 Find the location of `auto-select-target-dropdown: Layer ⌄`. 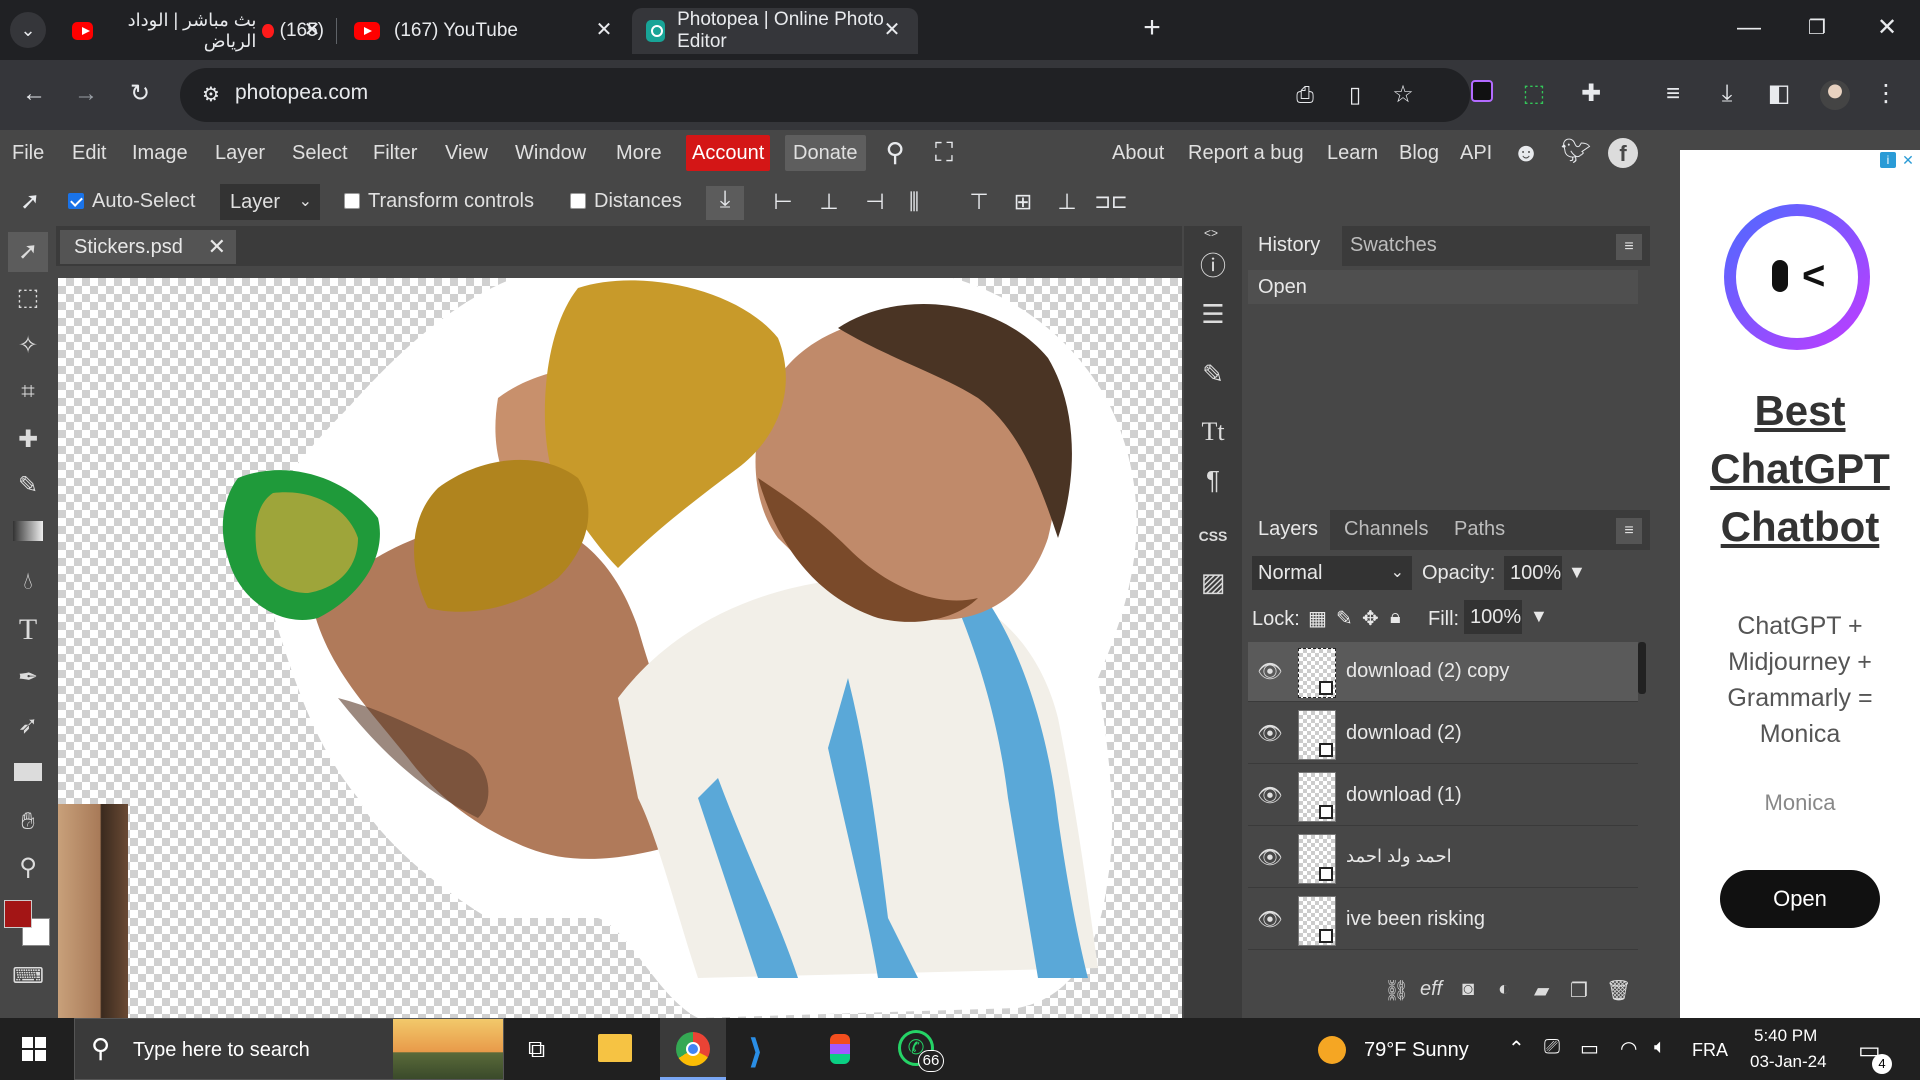

auto-select-target-dropdown: Layer ⌄ is located at coordinates (270, 202).